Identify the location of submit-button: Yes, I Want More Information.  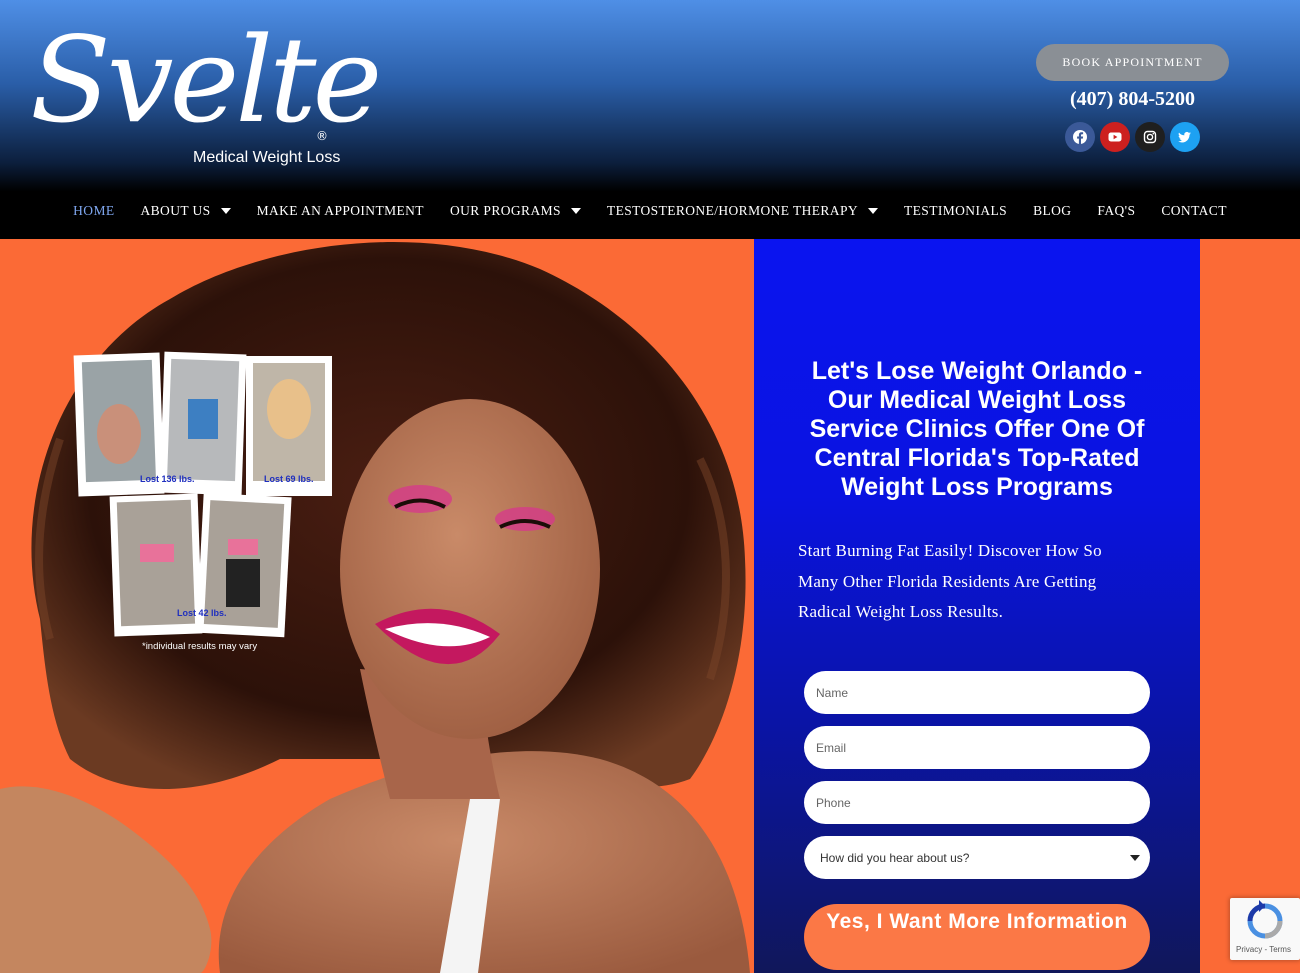
(977, 937).